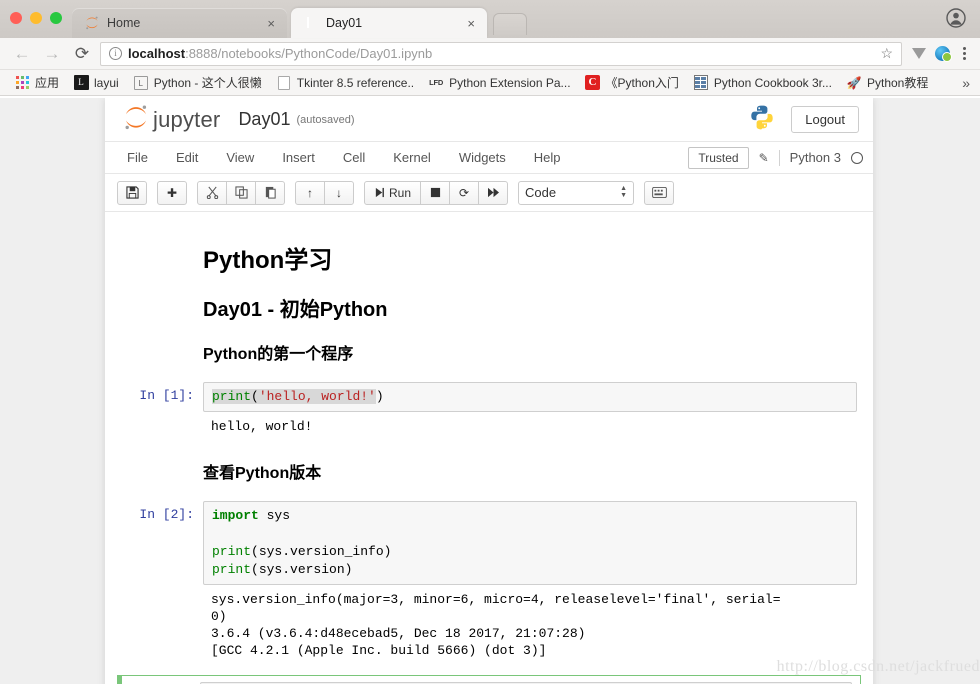 This screenshot has width=980, height=684. Describe the element at coordinates (659, 192) in the screenshot. I see `command-palette-button` at that location.